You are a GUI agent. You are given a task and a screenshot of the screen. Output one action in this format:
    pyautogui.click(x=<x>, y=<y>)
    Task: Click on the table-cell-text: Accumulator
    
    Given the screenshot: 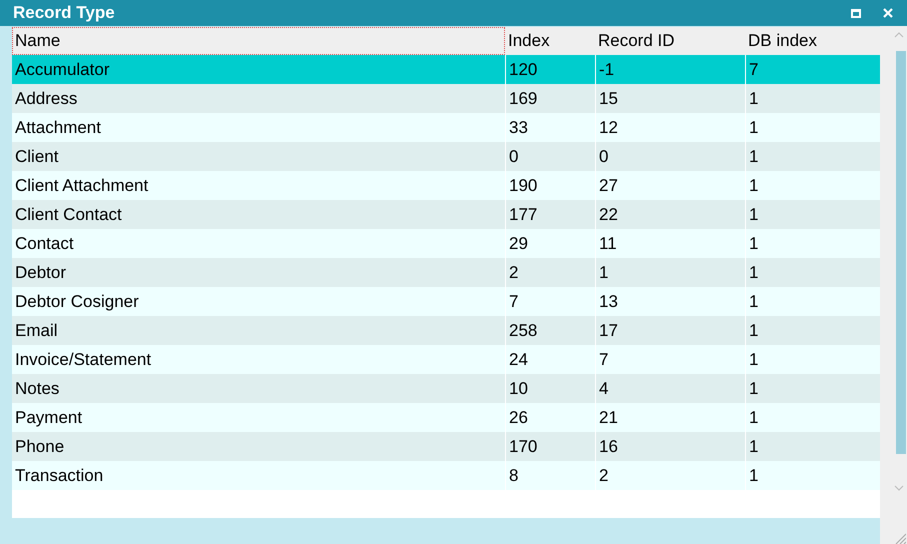 What is the action you would take?
    pyautogui.click(x=62, y=69)
    